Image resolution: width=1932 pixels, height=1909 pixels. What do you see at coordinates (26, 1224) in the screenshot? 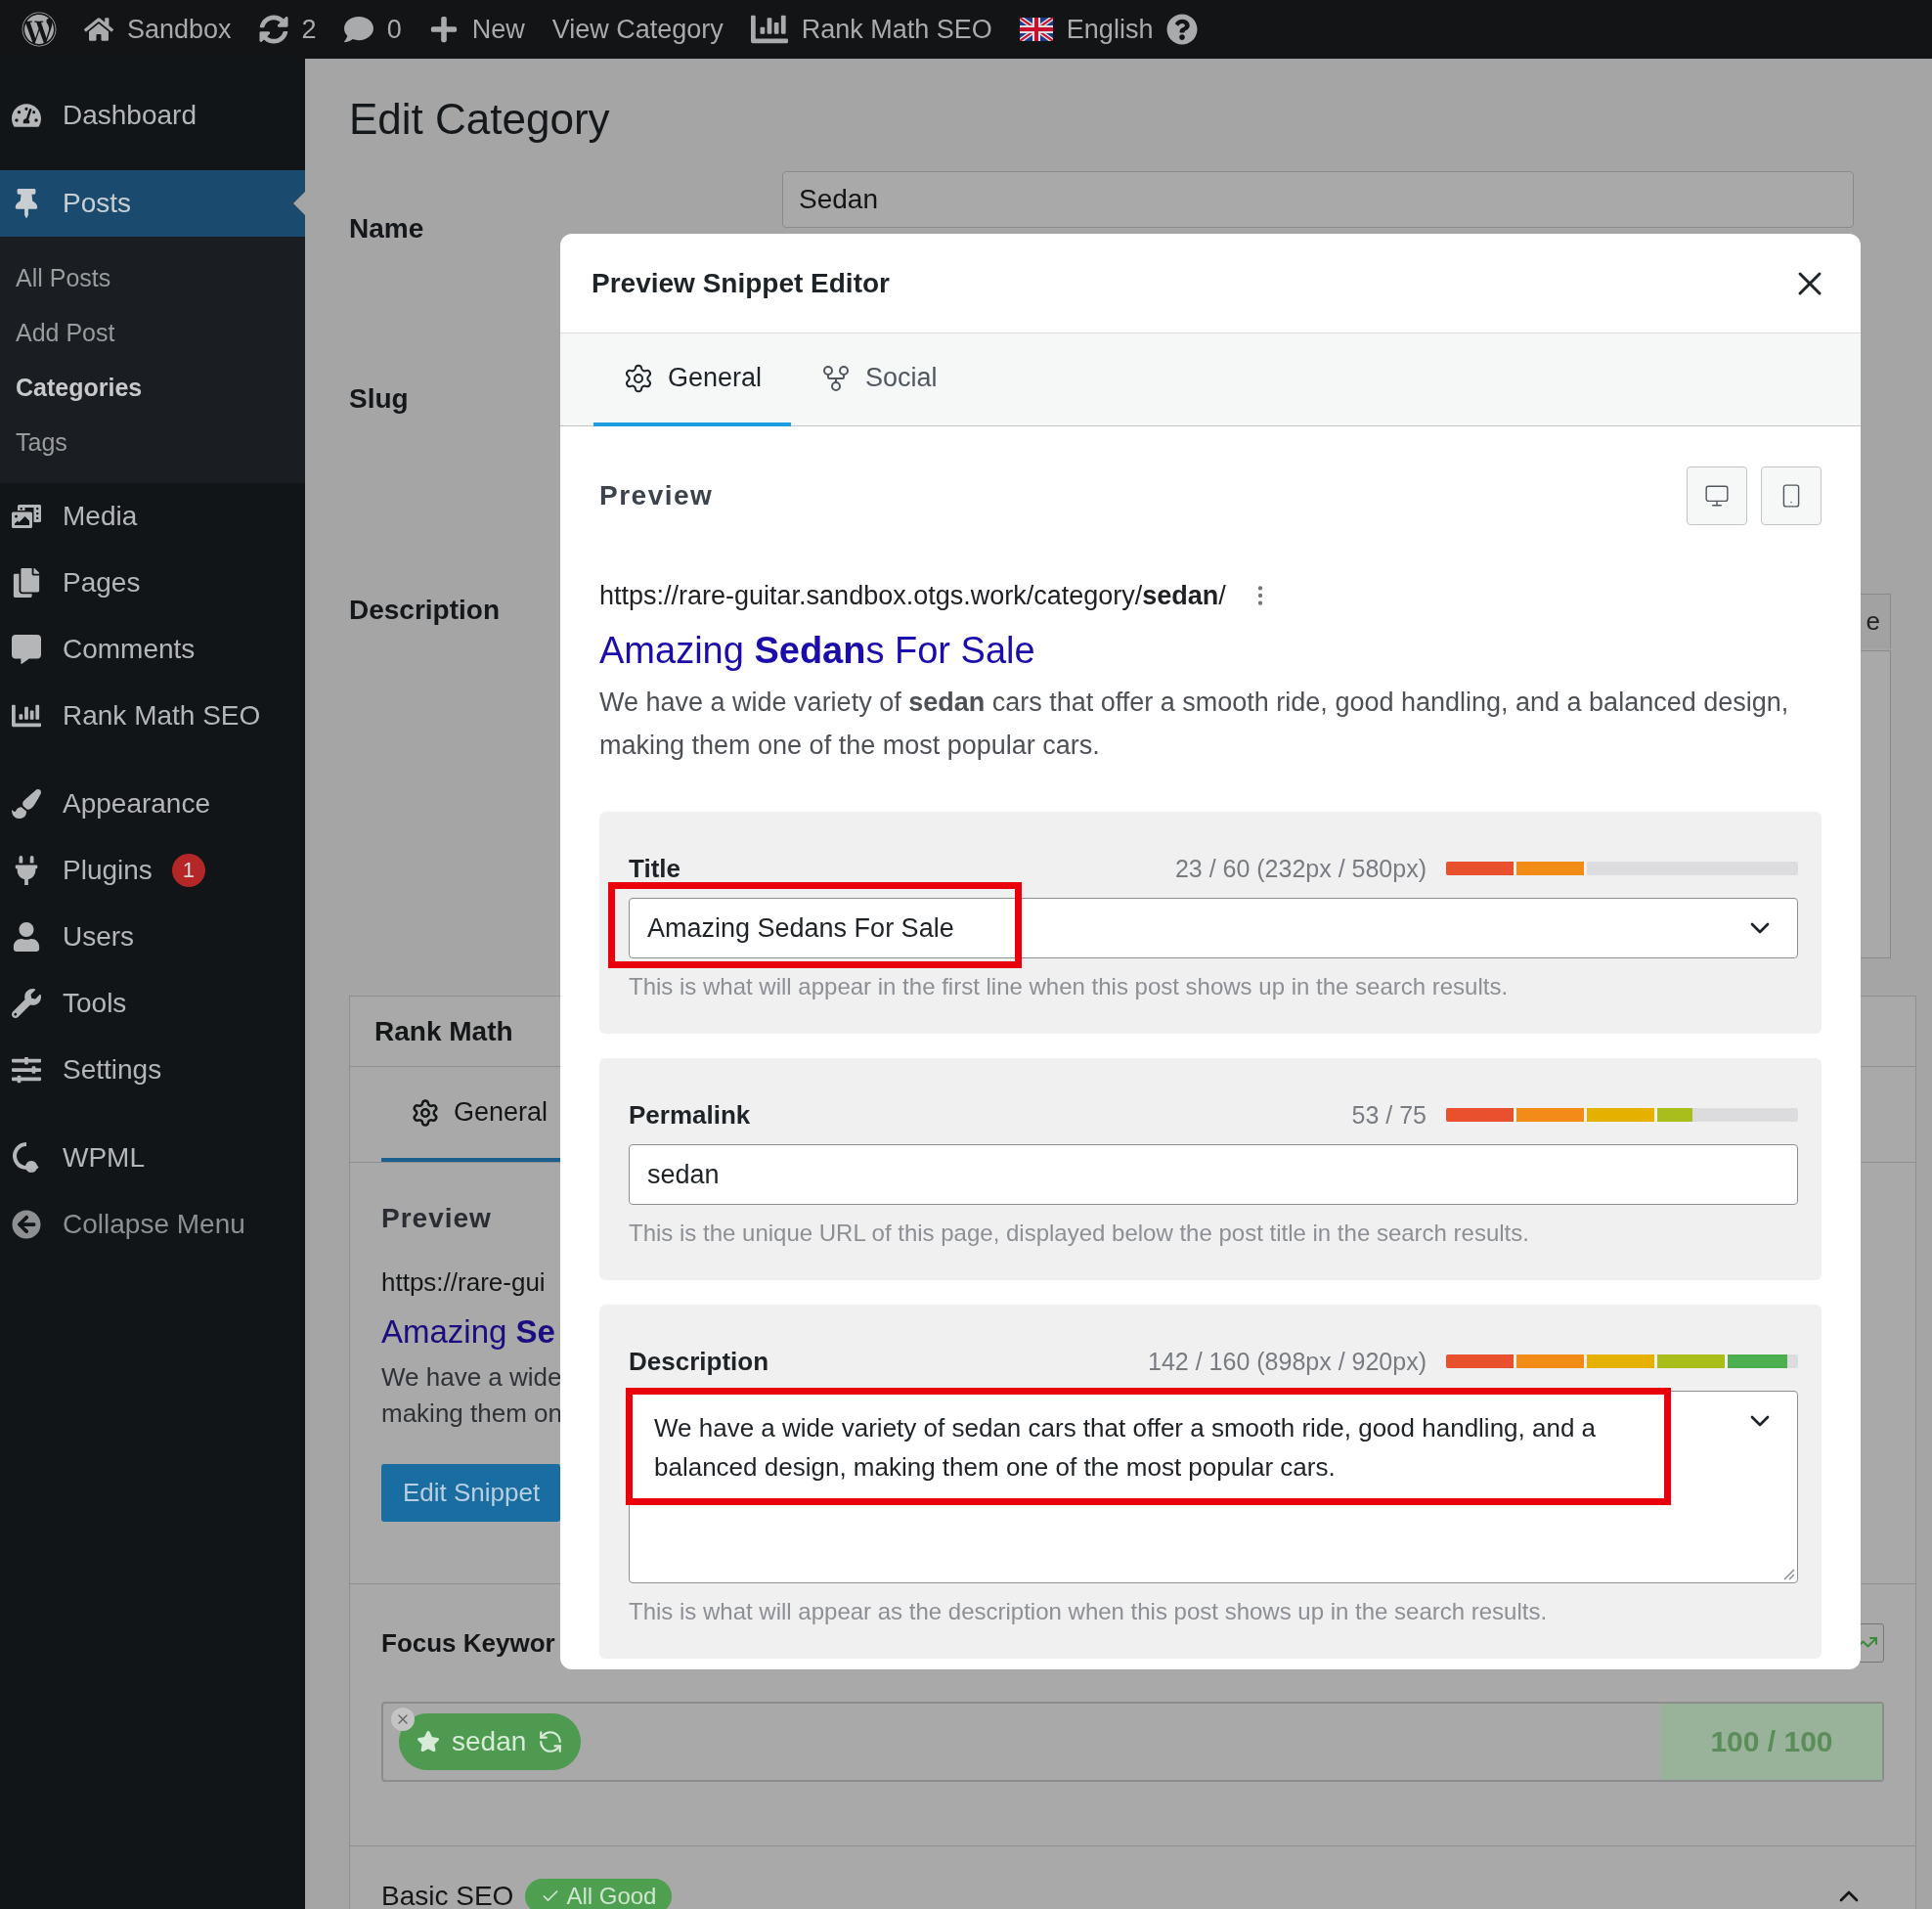
I see `arrow-left-icon` at bounding box center [26, 1224].